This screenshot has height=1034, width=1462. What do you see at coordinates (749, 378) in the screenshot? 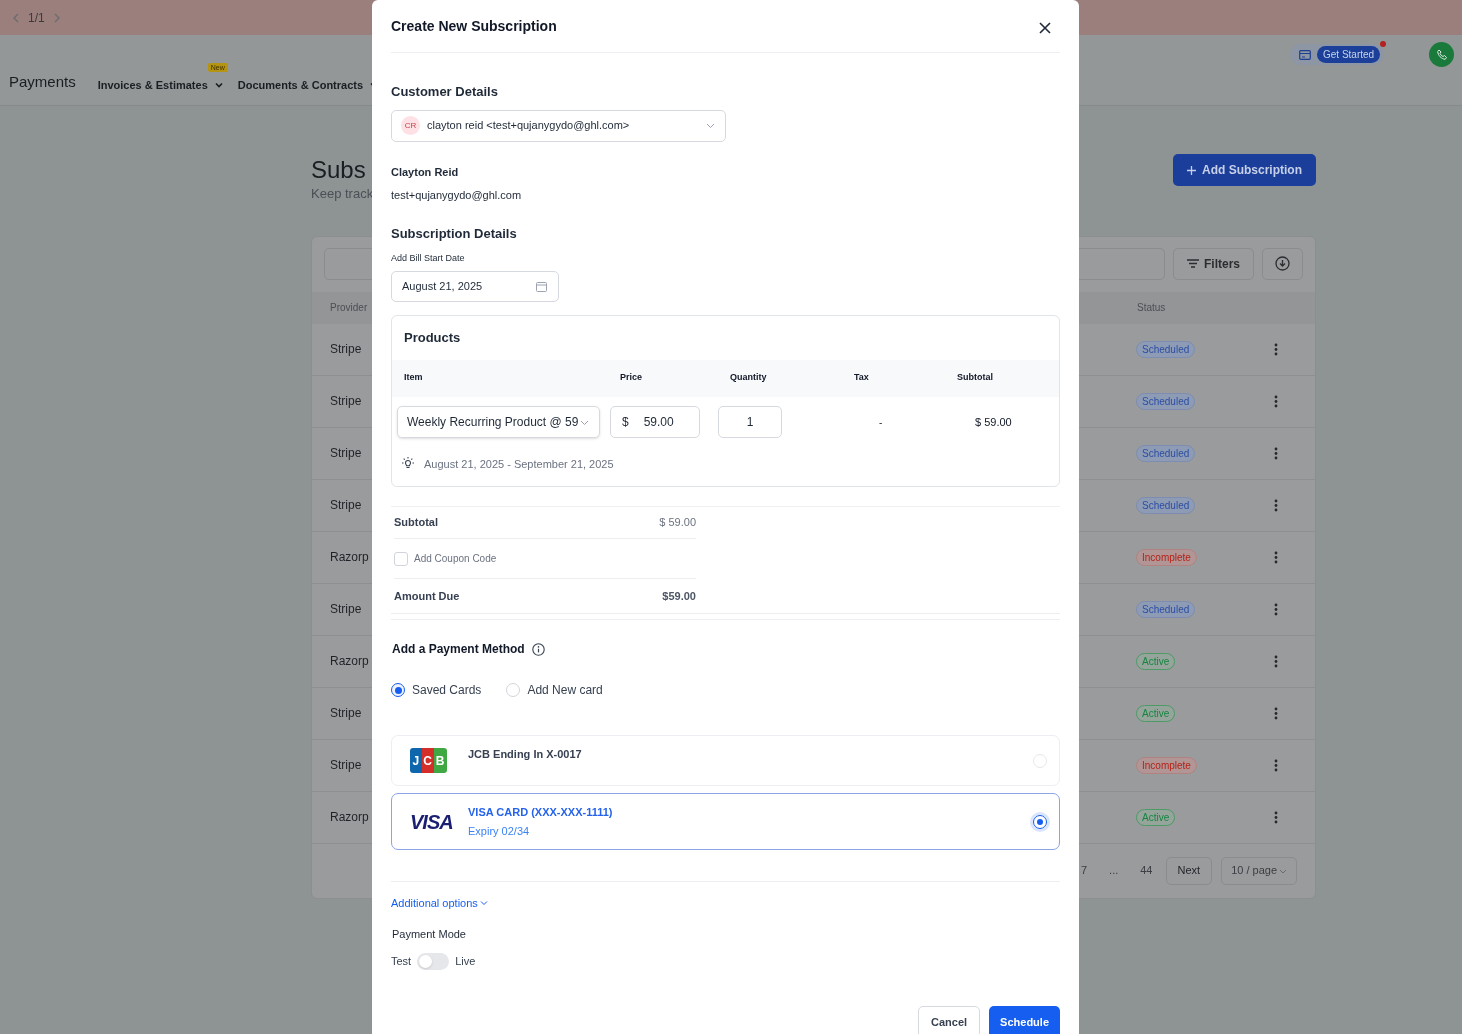
I see `column-header: Quantity` at bounding box center [749, 378].